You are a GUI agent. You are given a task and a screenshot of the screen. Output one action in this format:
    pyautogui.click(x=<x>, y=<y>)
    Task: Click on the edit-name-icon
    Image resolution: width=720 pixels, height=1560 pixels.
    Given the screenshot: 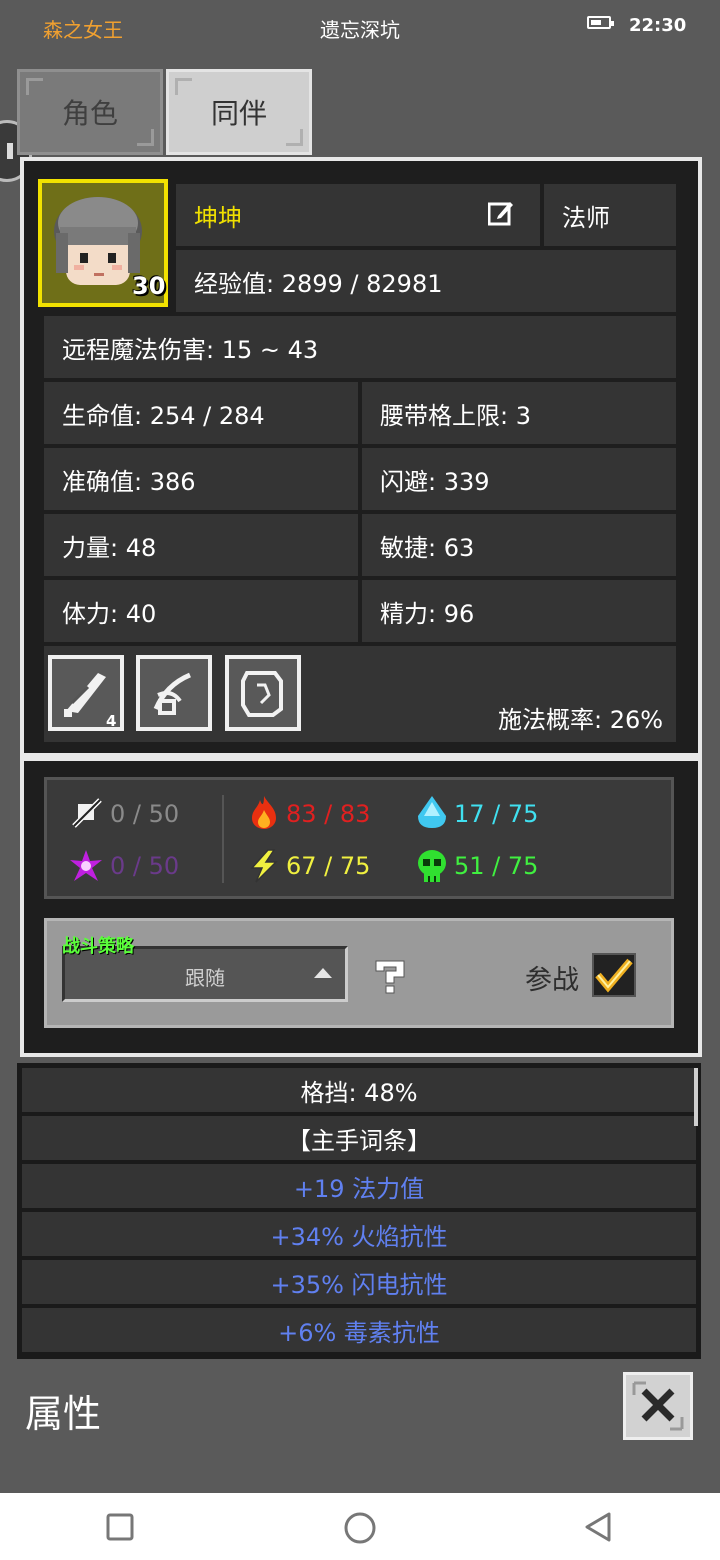 What is the action you would take?
    pyautogui.click(x=500, y=213)
    